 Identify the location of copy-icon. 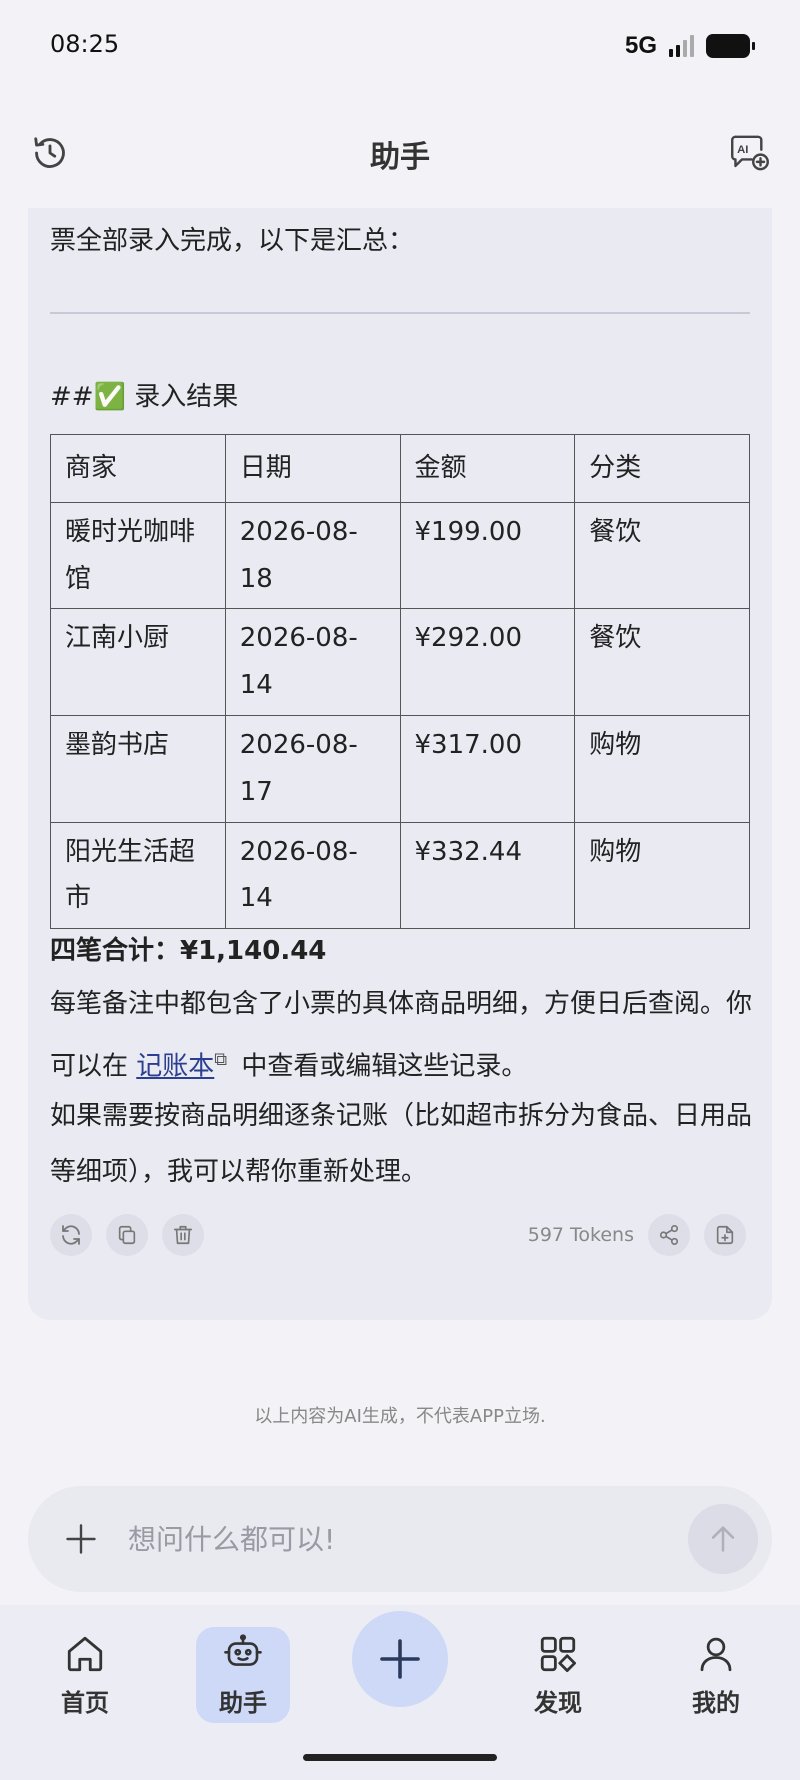
(127, 1235).